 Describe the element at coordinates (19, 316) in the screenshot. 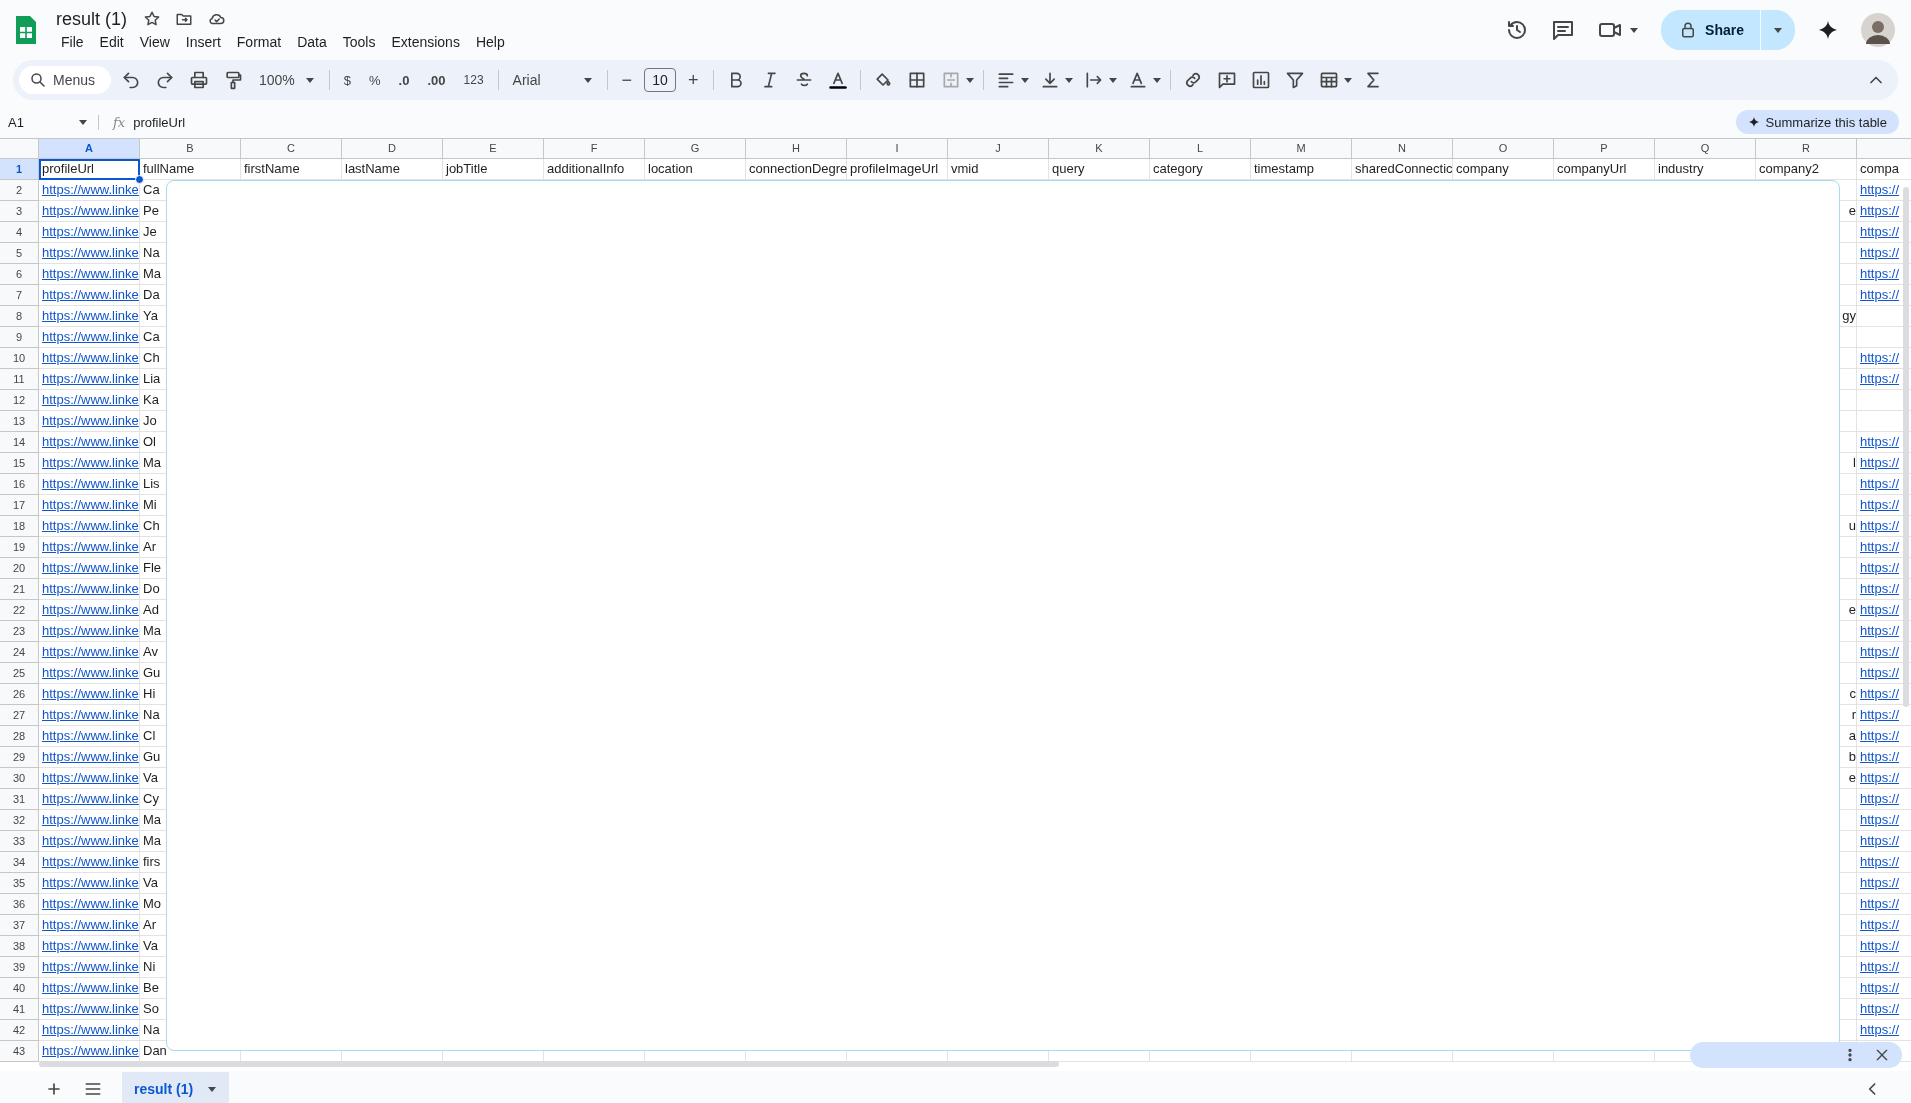

I see `row-number: 8` at that location.